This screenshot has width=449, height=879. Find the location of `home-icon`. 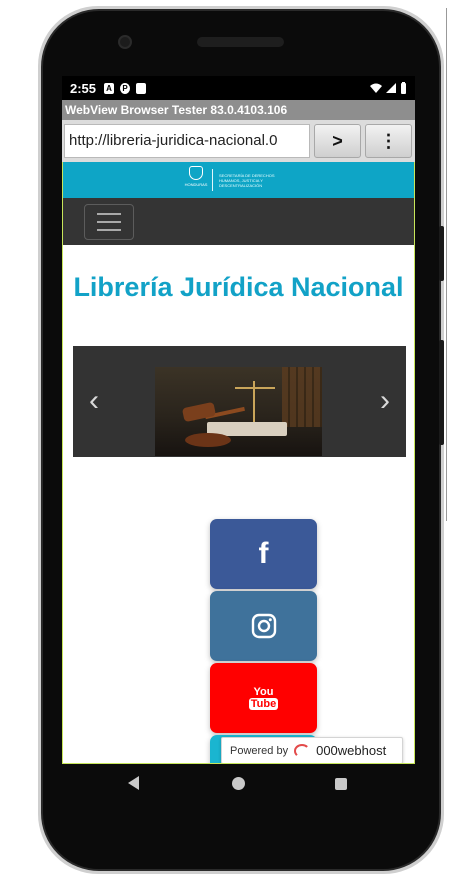

home-icon is located at coordinates (238, 783).